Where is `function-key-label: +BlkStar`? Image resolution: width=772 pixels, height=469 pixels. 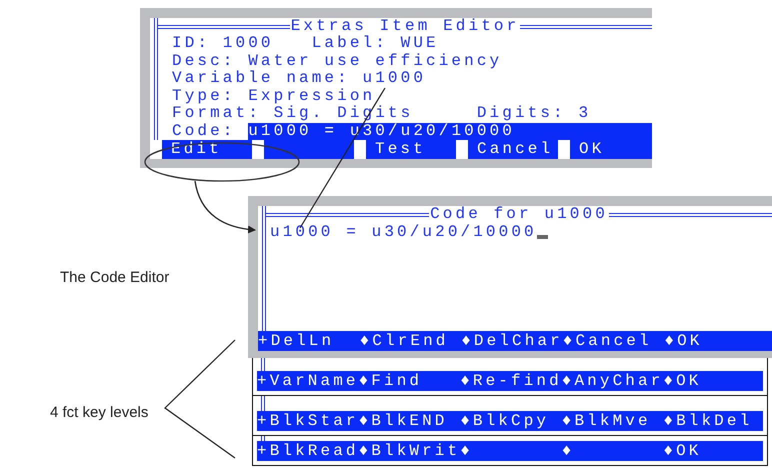
function-key-label: +BlkStar is located at coordinates (308, 421).